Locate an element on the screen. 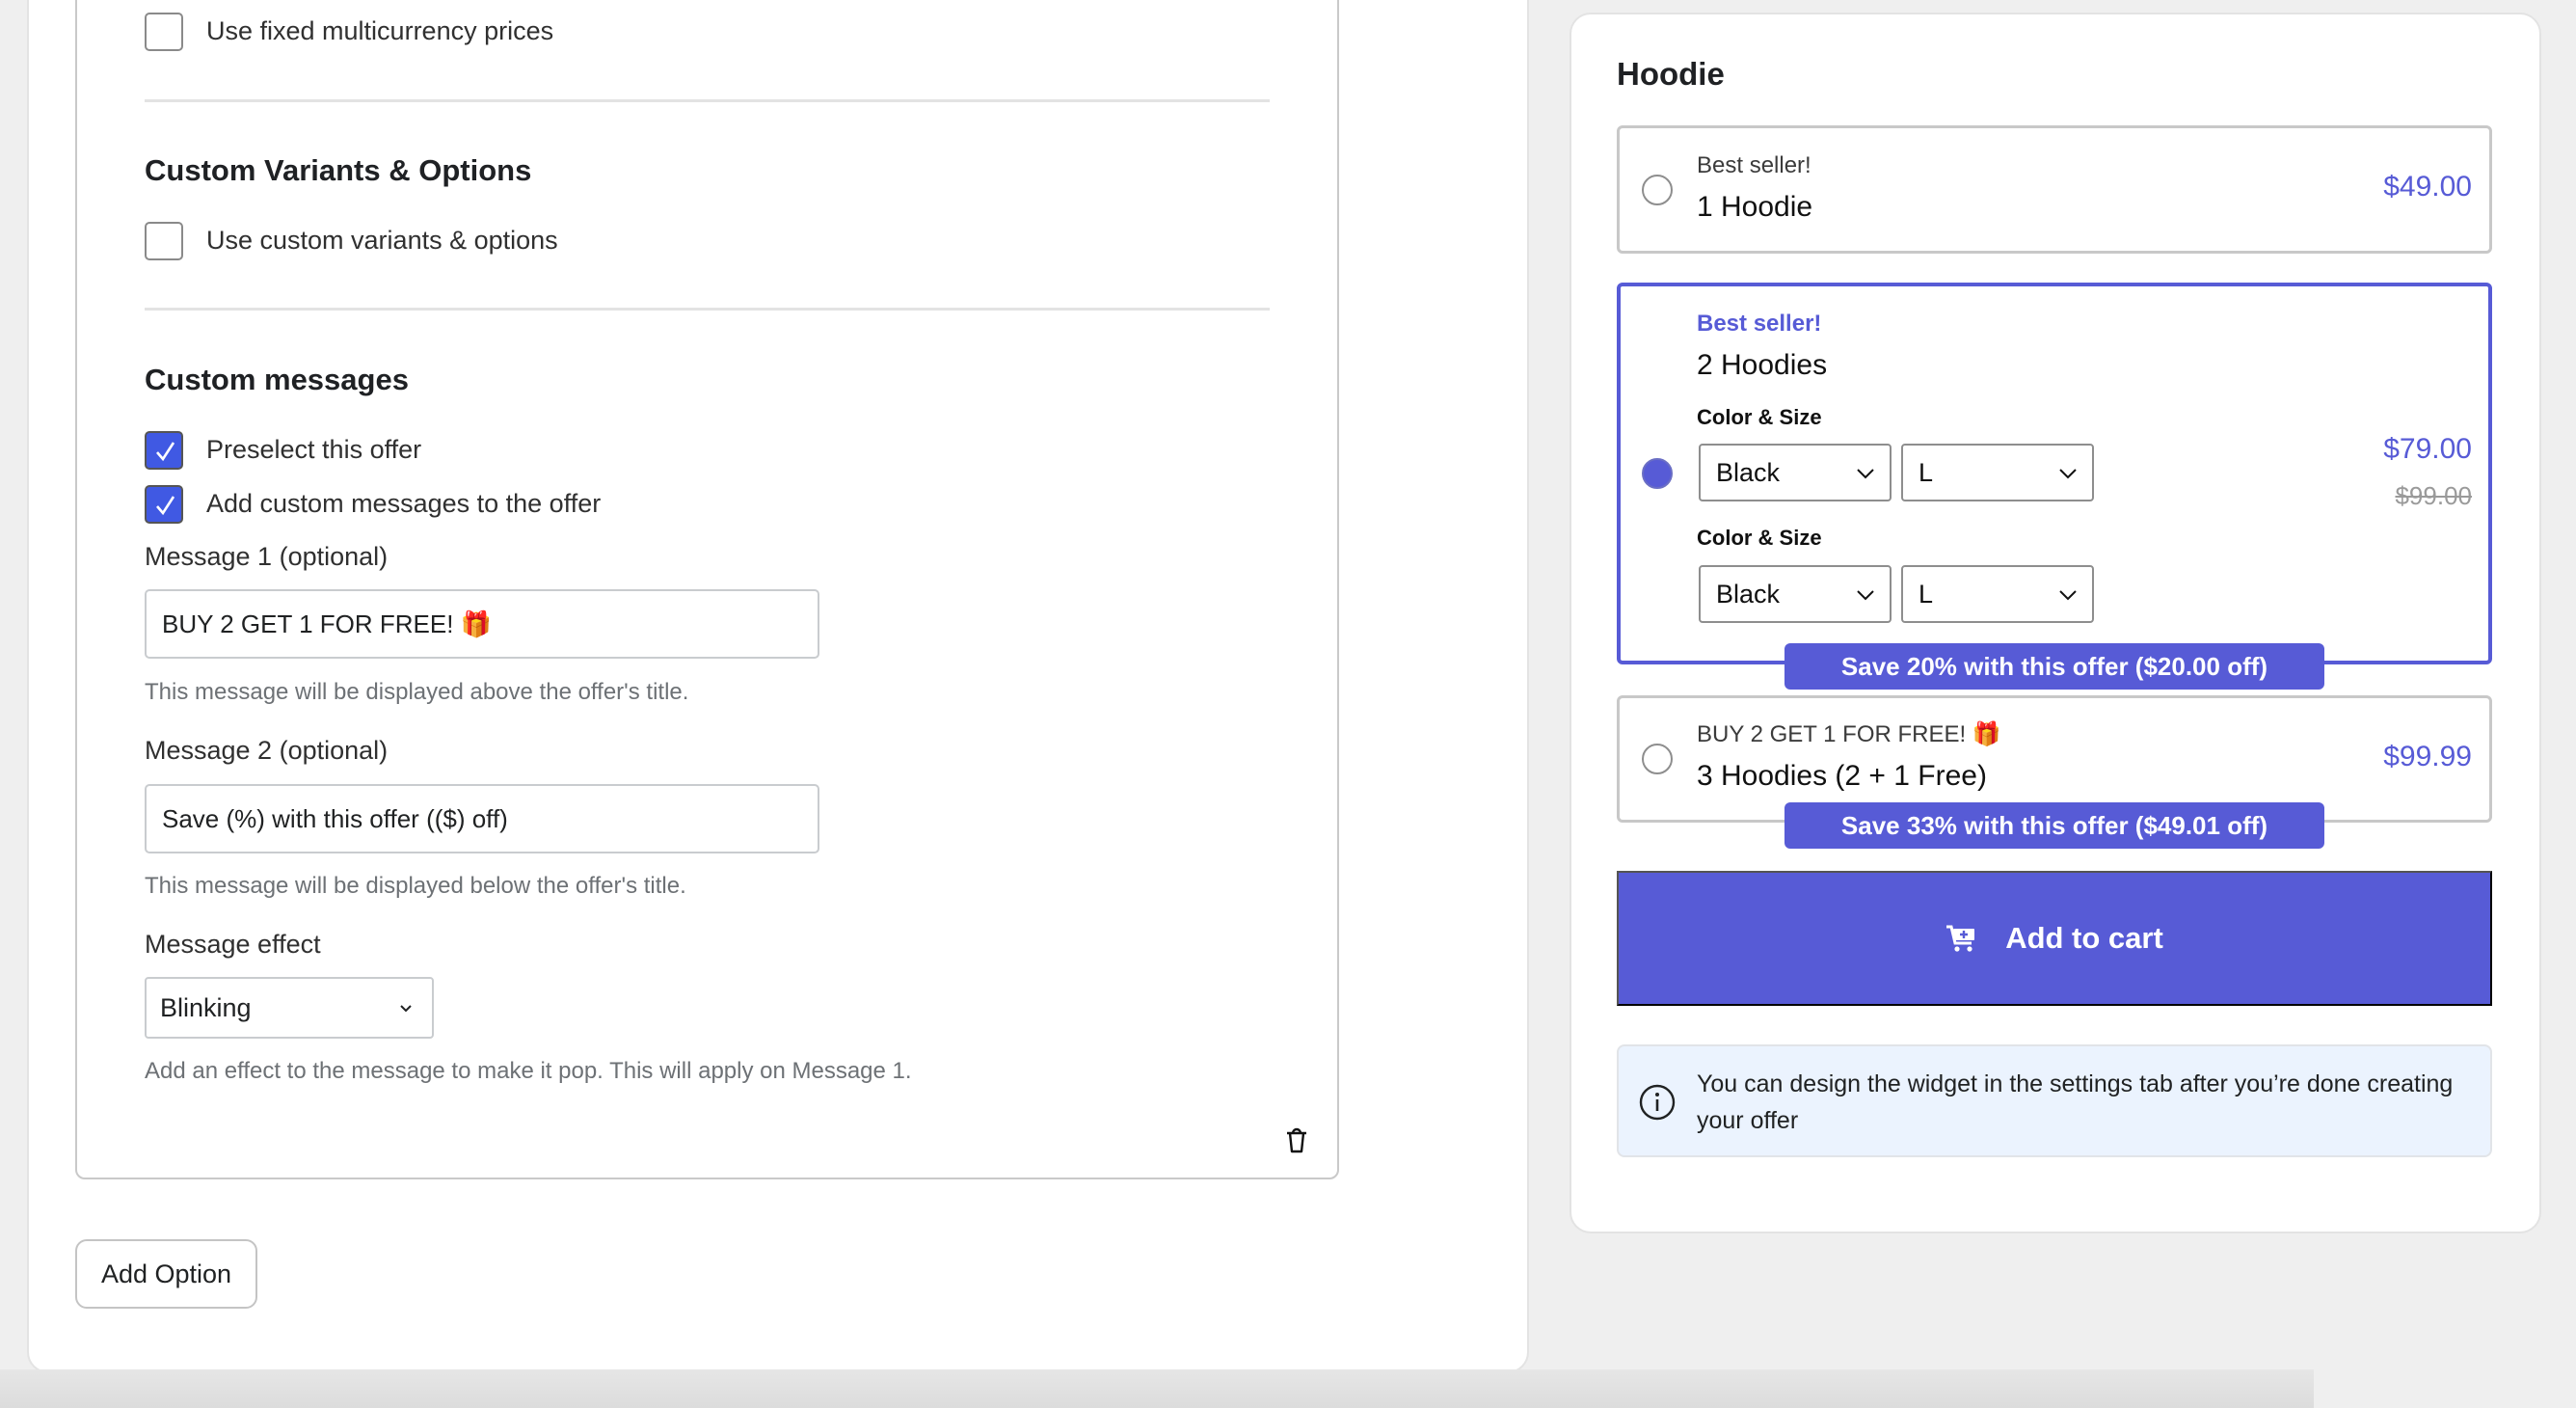 Image resolution: width=2576 pixels, height=1408 pixels. offer-title: 2 Hoodies is located at coordinates (1763, 365).